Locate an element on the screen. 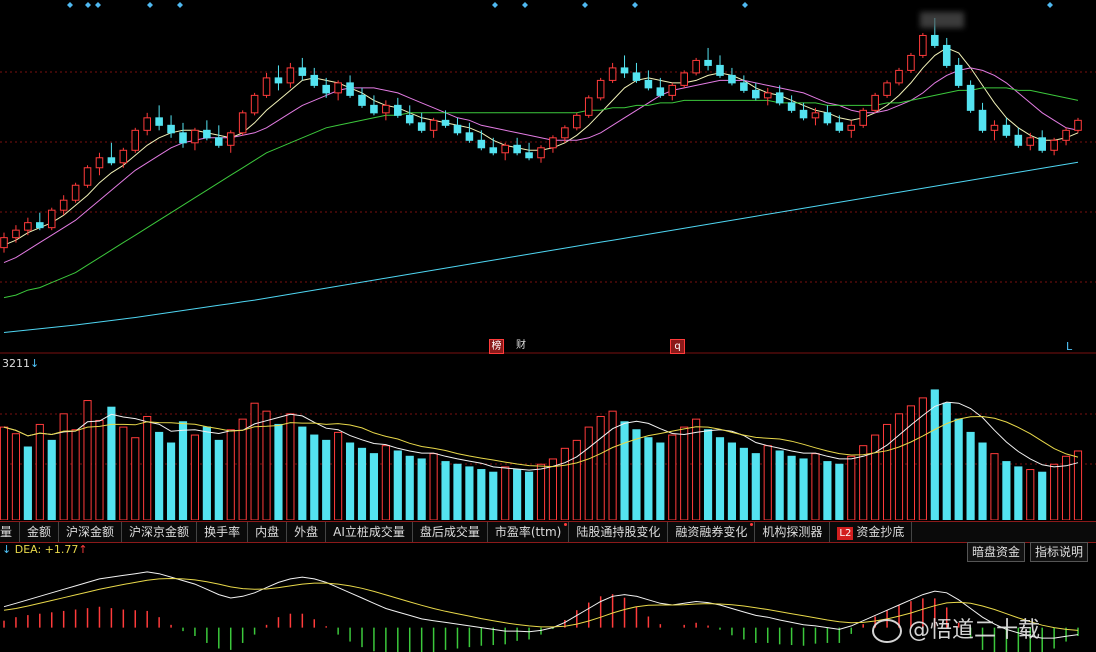  indicator-tab: L2 资金抄底 is located at coordinates (871, 532).